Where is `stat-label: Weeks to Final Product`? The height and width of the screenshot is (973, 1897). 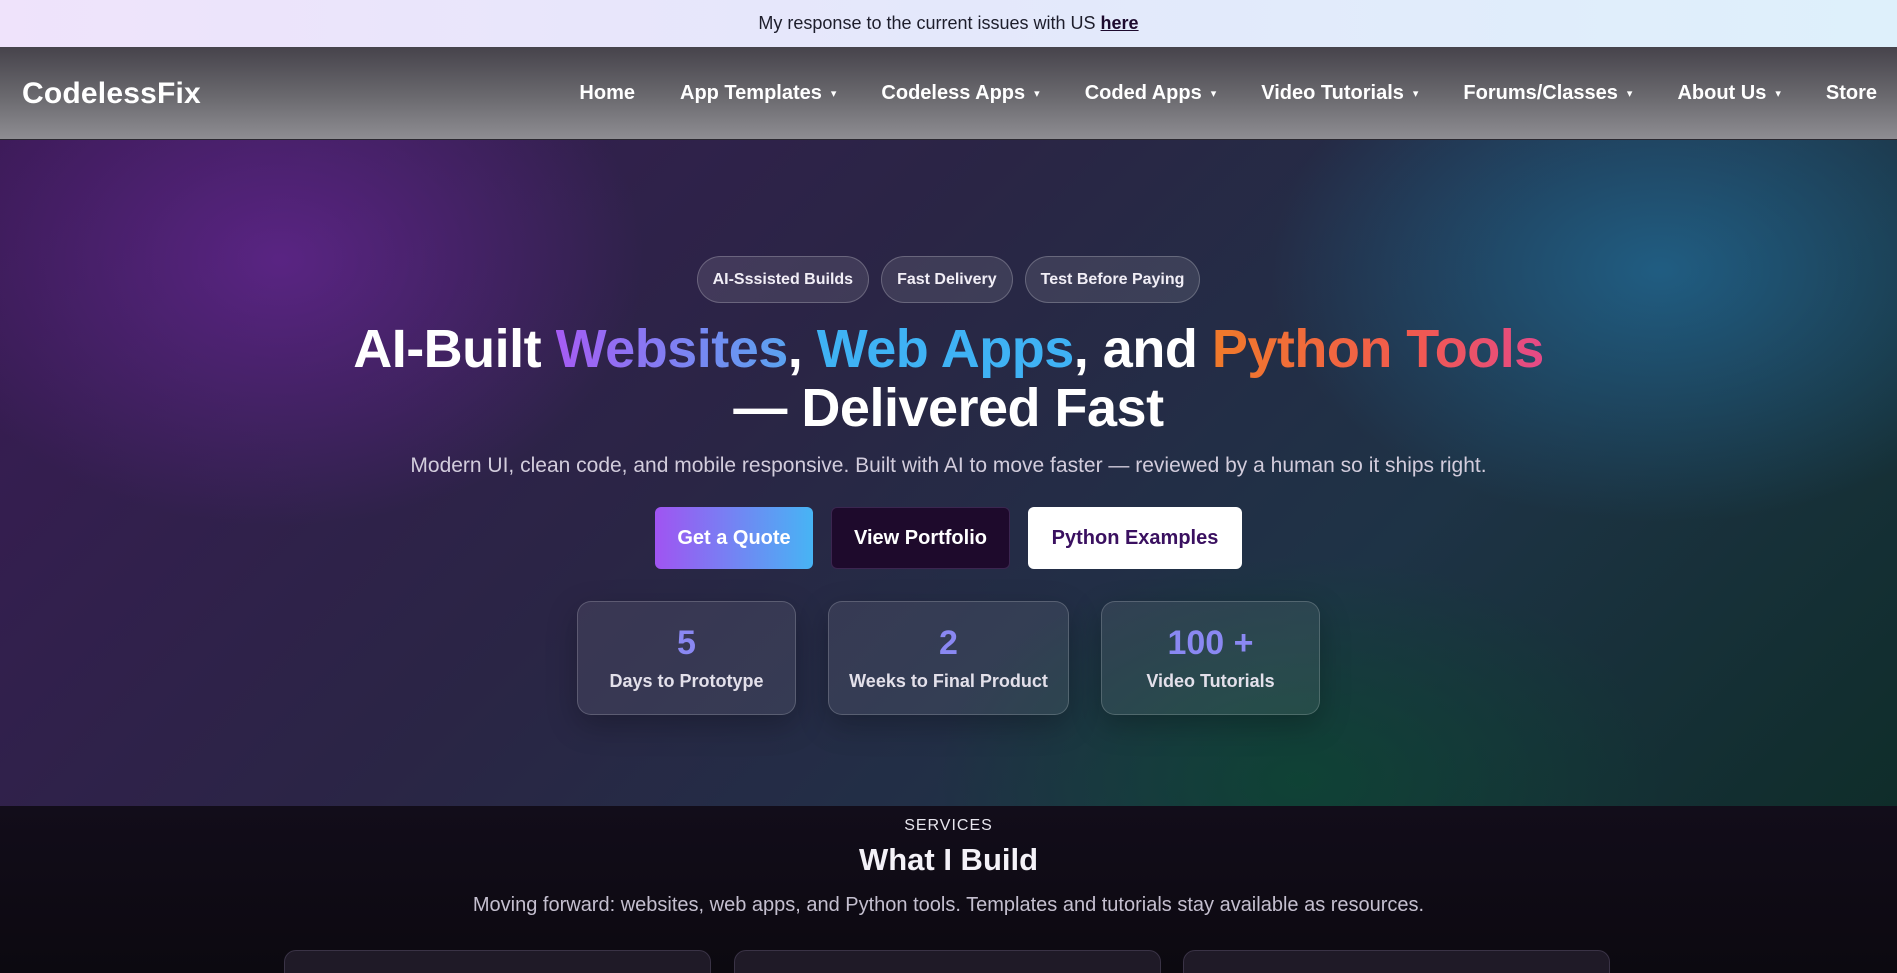
stat-label: Weeks to Final Product is located at coordinates (948, 681).